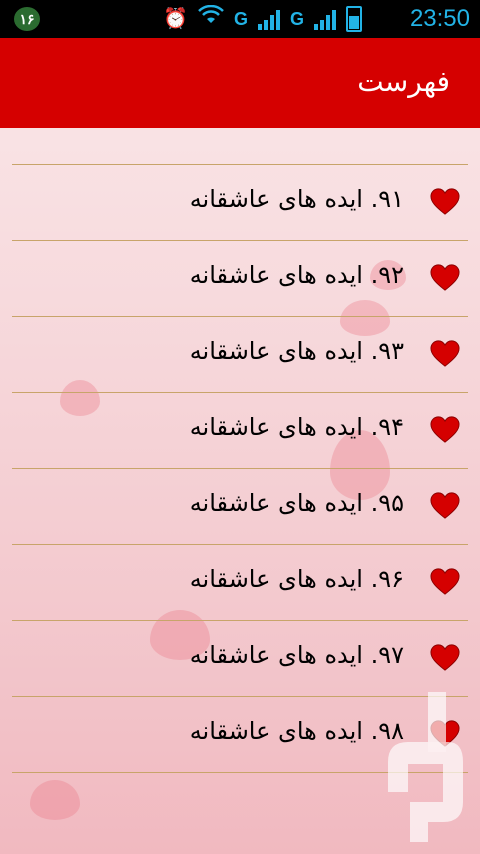  Describe the element at coordinates (403, 81) in the screenshot. I see `page-title: فهرست` at that location.